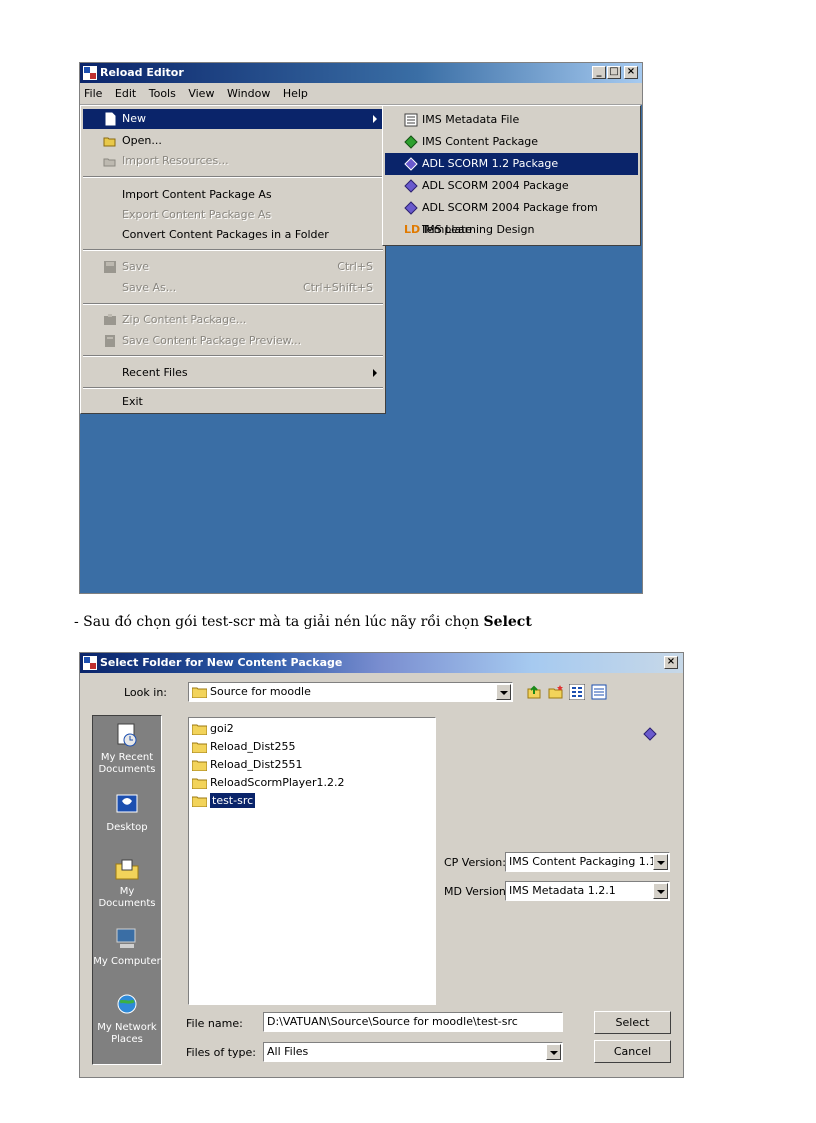 The image size is (816, 1123). What do you see at coordinates (213, 729) in the screenshot?
I see `folder-item-goi2: goi2` at bounding box center [213, 729].